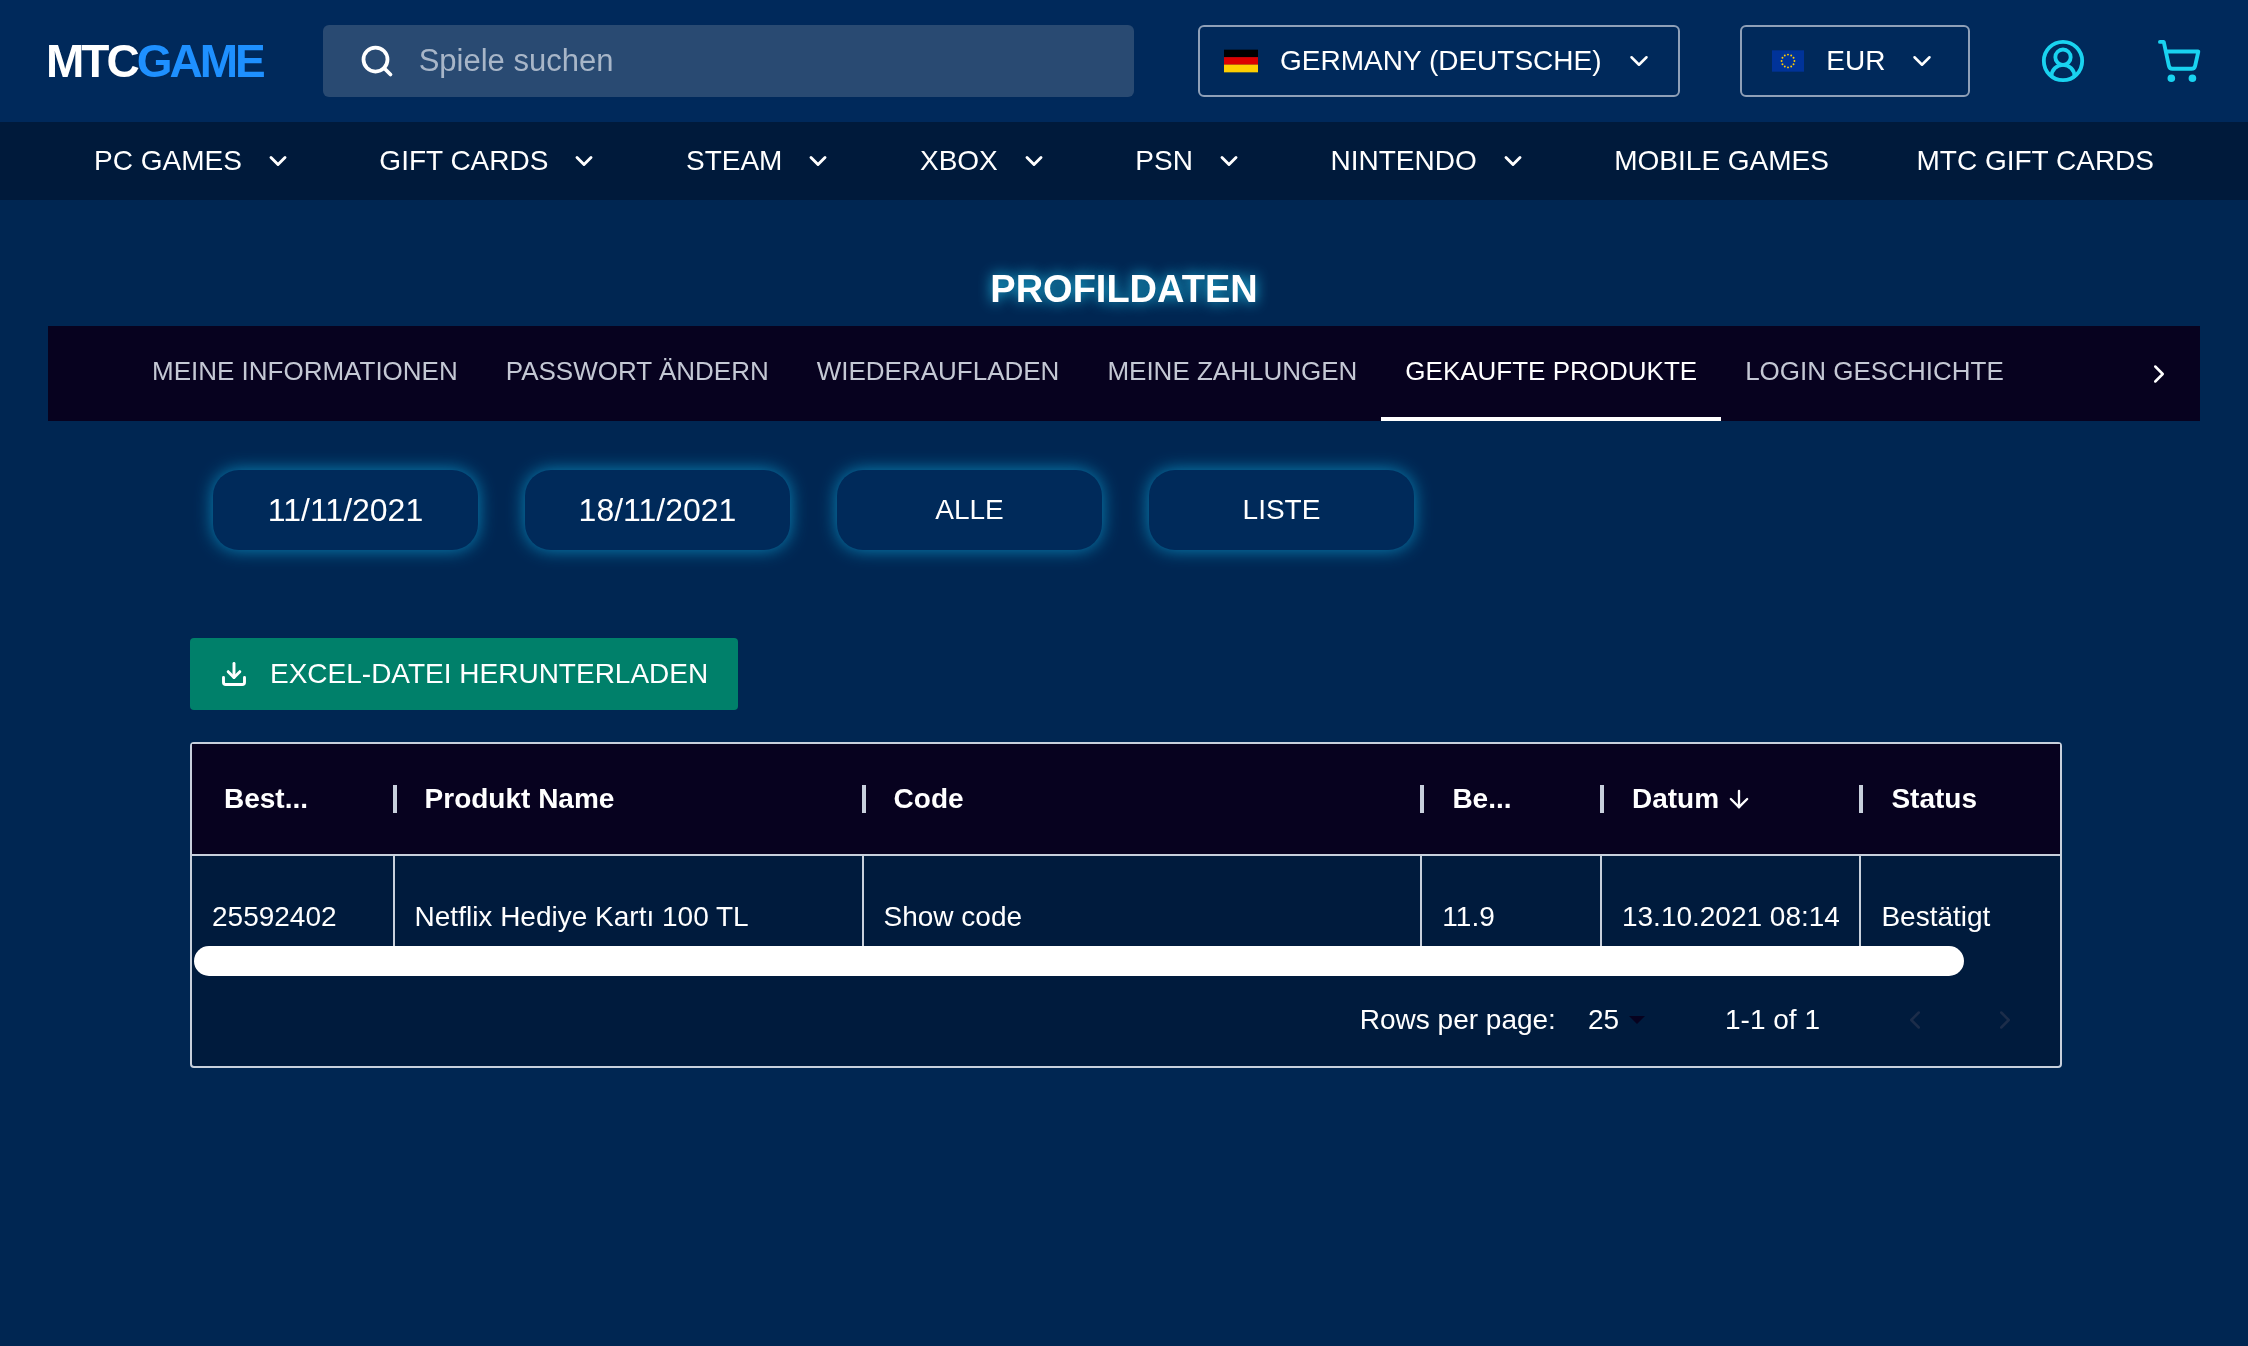 The height and width of the screenshot is (1346, 2248). Describe the element at coordinates (938, 373) in the screenshot. I see `profile-tab: WIEDERAUFLADEN` at that location.